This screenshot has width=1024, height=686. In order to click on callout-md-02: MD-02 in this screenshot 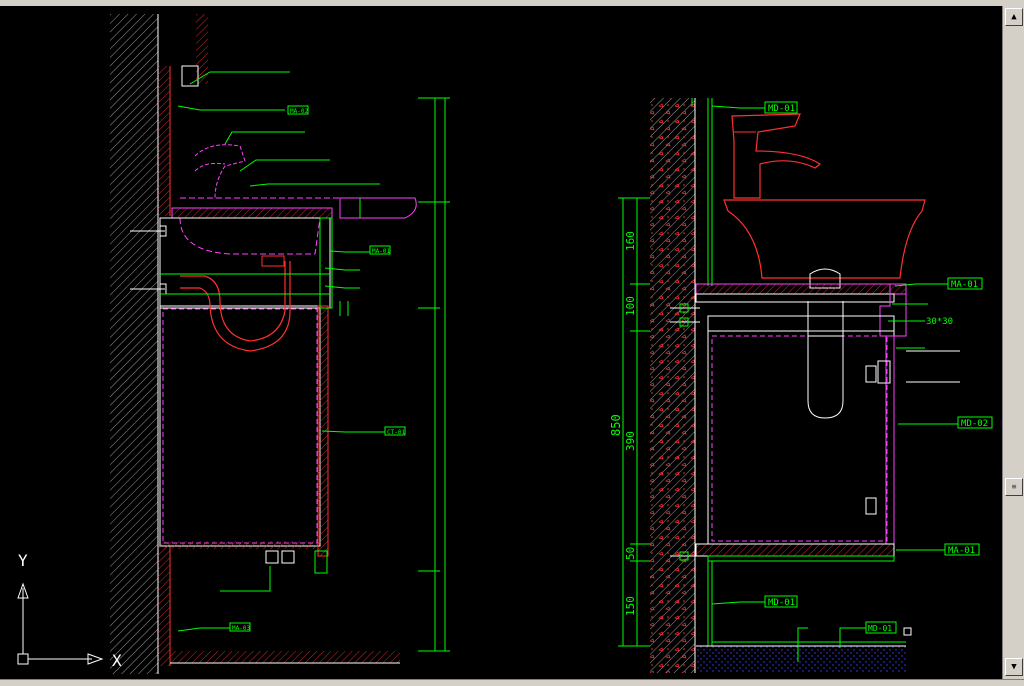, I will do `click(974, 424)`.